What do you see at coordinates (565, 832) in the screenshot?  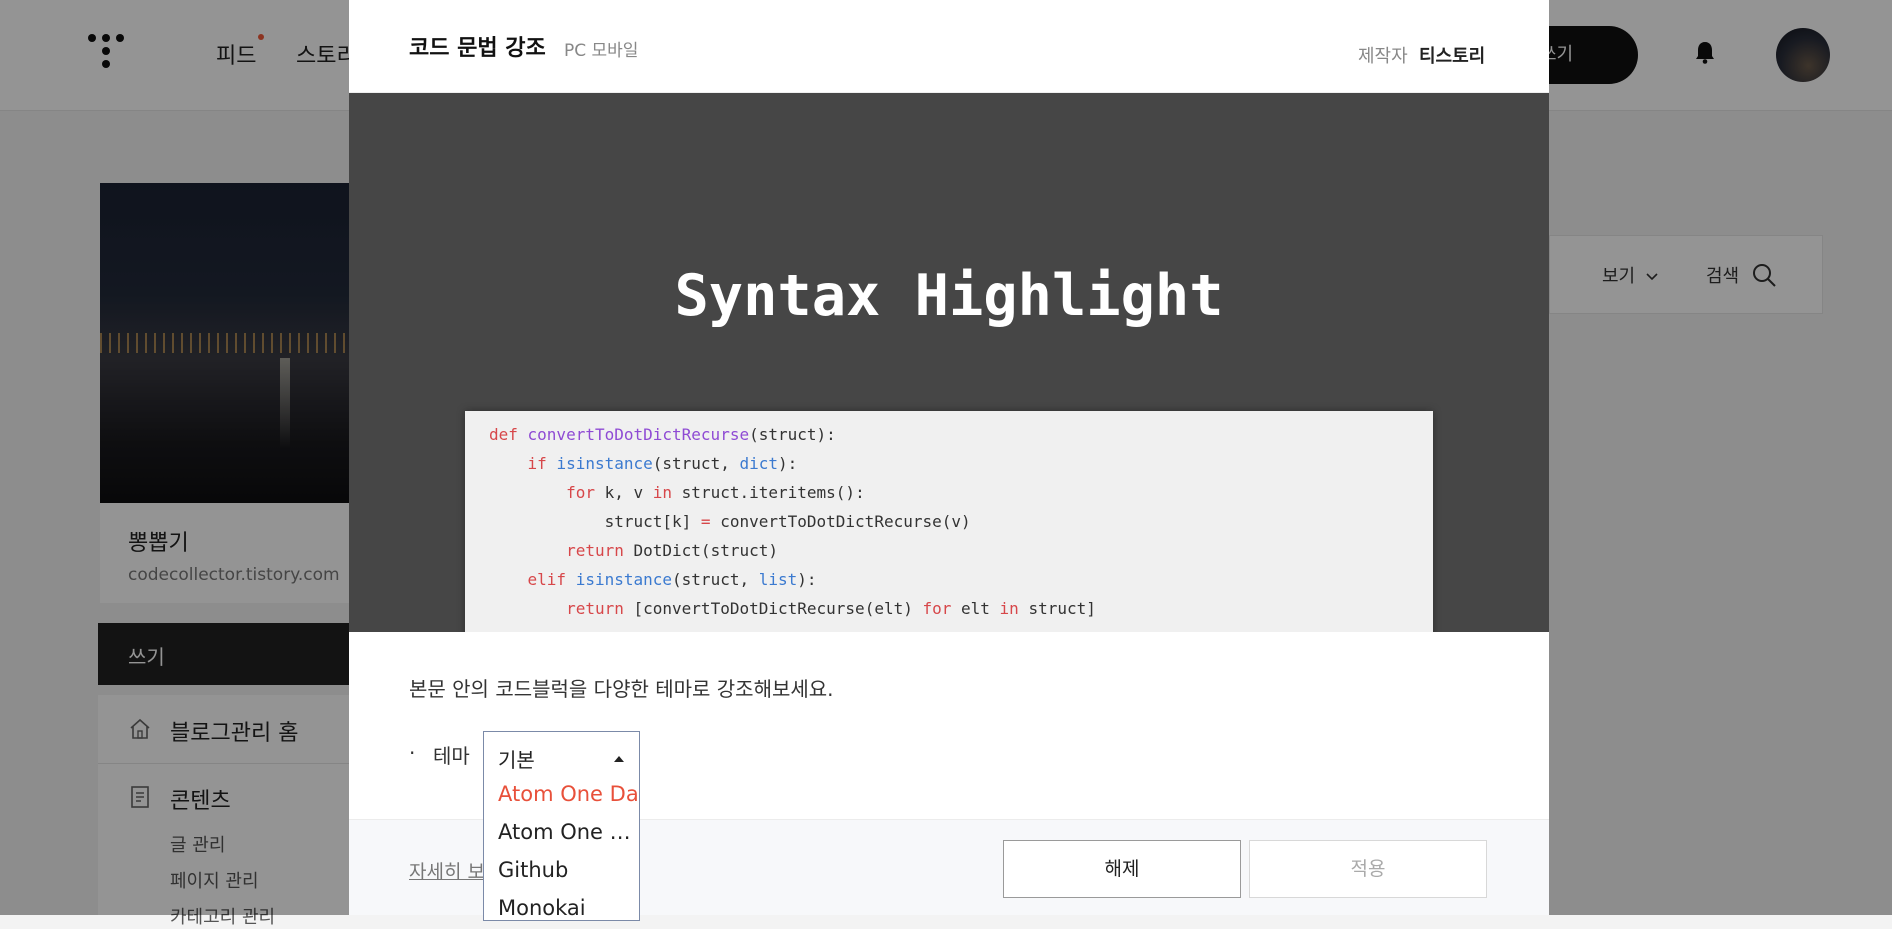 I see `theme-option-atom-one-light: Atom One Light` at bounding box center [565, 832].